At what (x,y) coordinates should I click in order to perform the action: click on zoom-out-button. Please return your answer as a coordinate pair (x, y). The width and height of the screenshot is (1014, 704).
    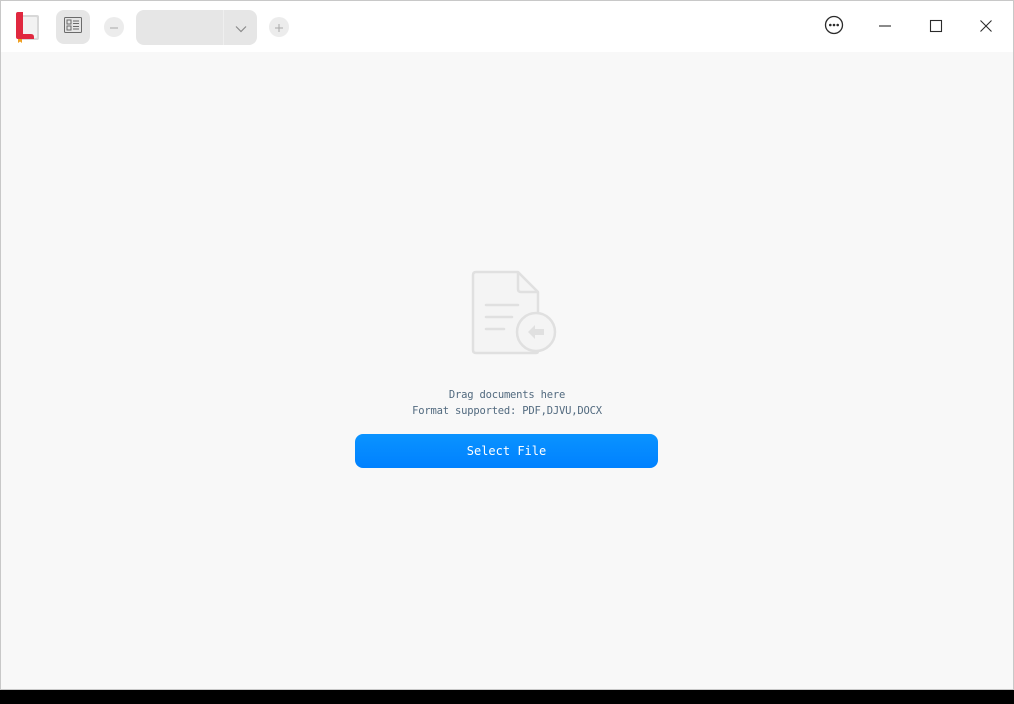
    Looking at the image, I should click on (114, 27).